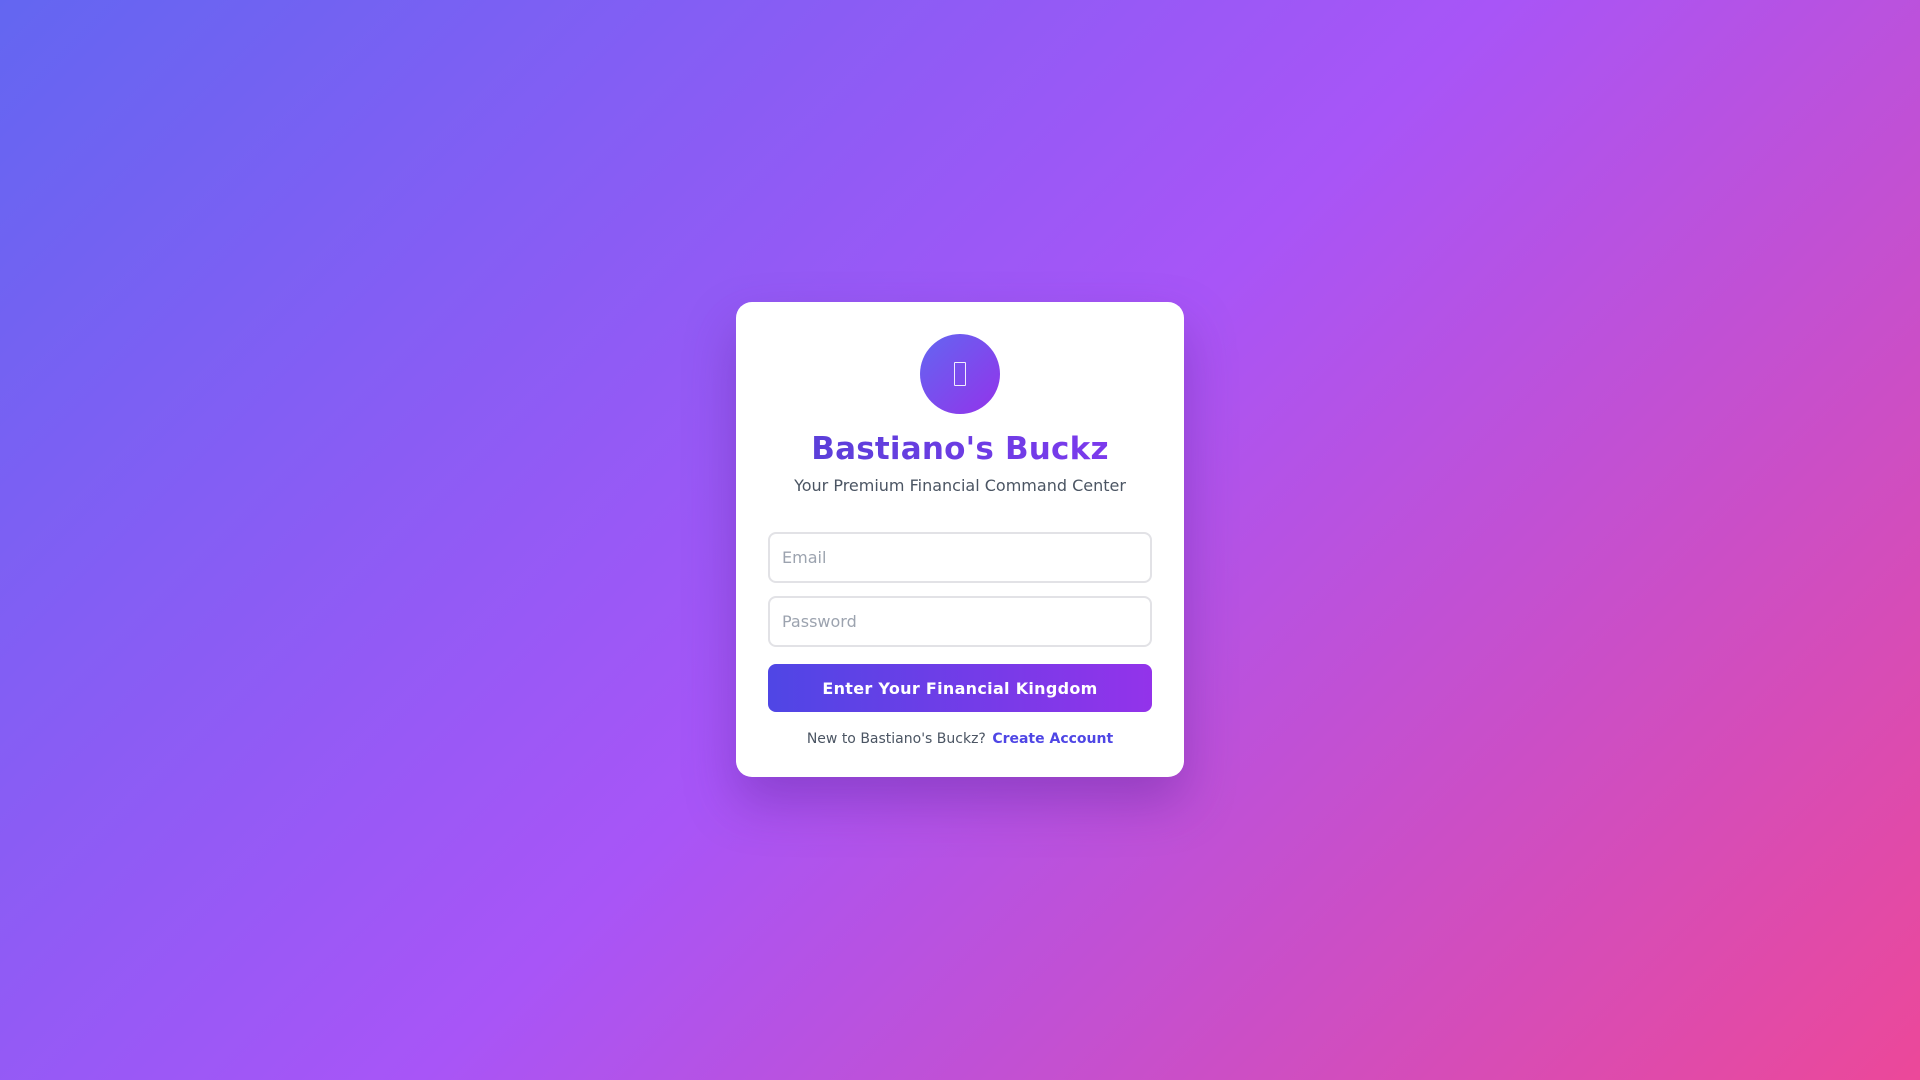 The height and width of the screenshot is (1080, 1920). I want to click on login-submit-button: Enter Your Financial Kingdom, so click(960, 688).